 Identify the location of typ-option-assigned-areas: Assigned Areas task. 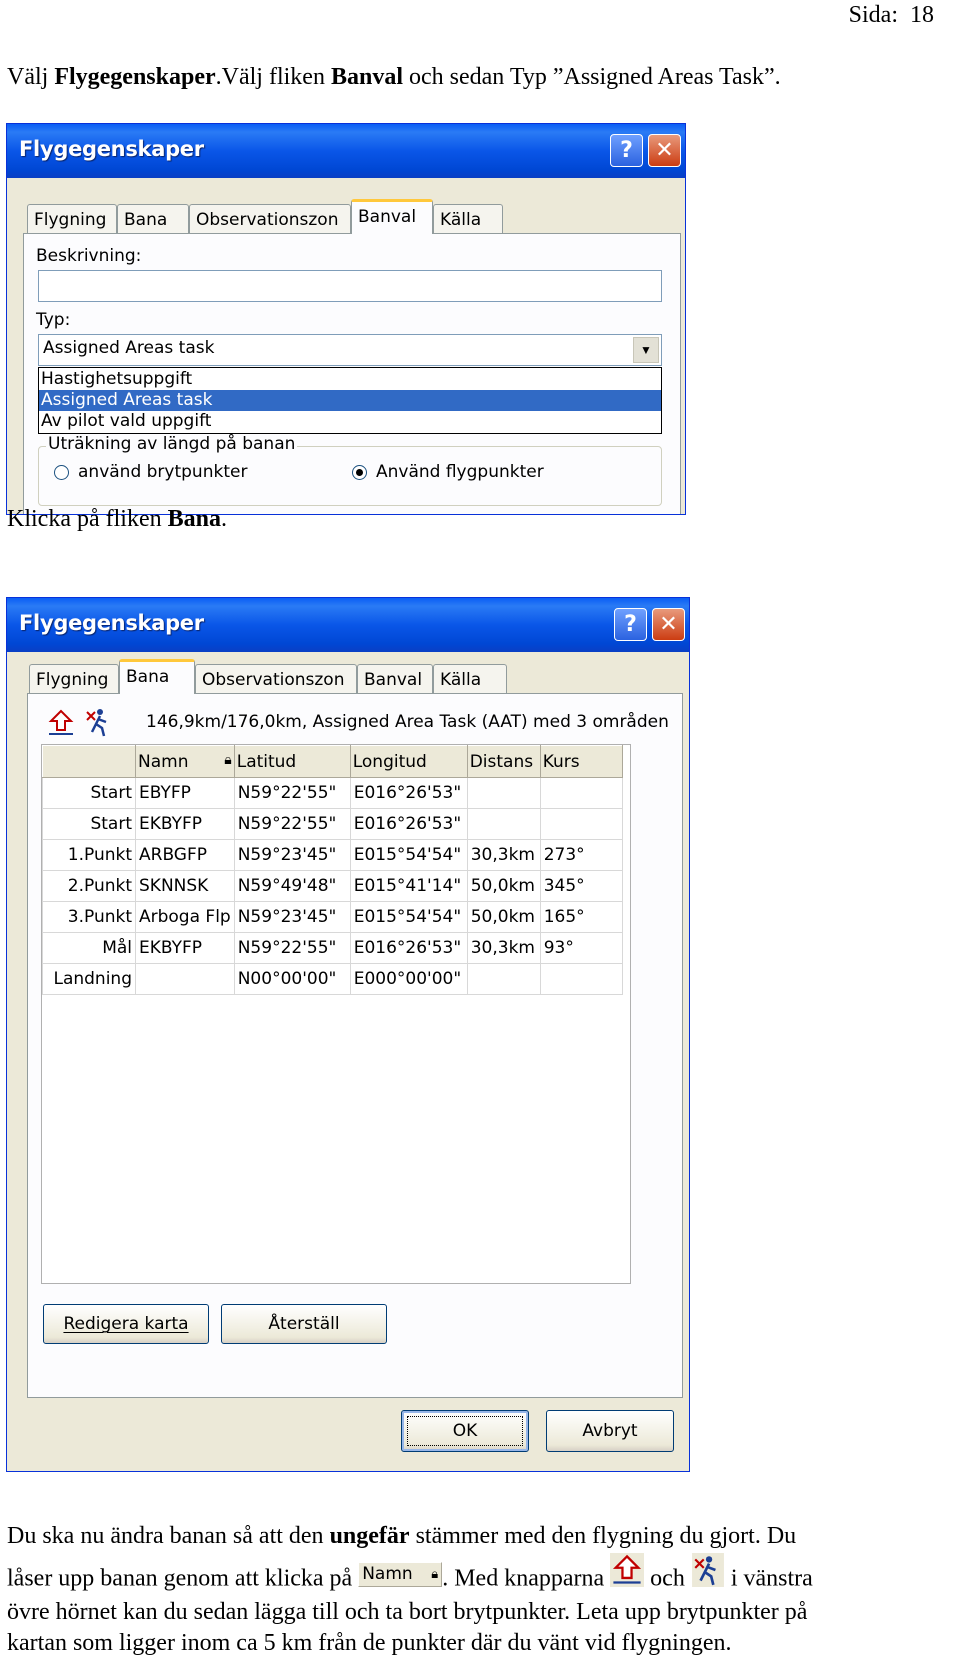
(350, 400).